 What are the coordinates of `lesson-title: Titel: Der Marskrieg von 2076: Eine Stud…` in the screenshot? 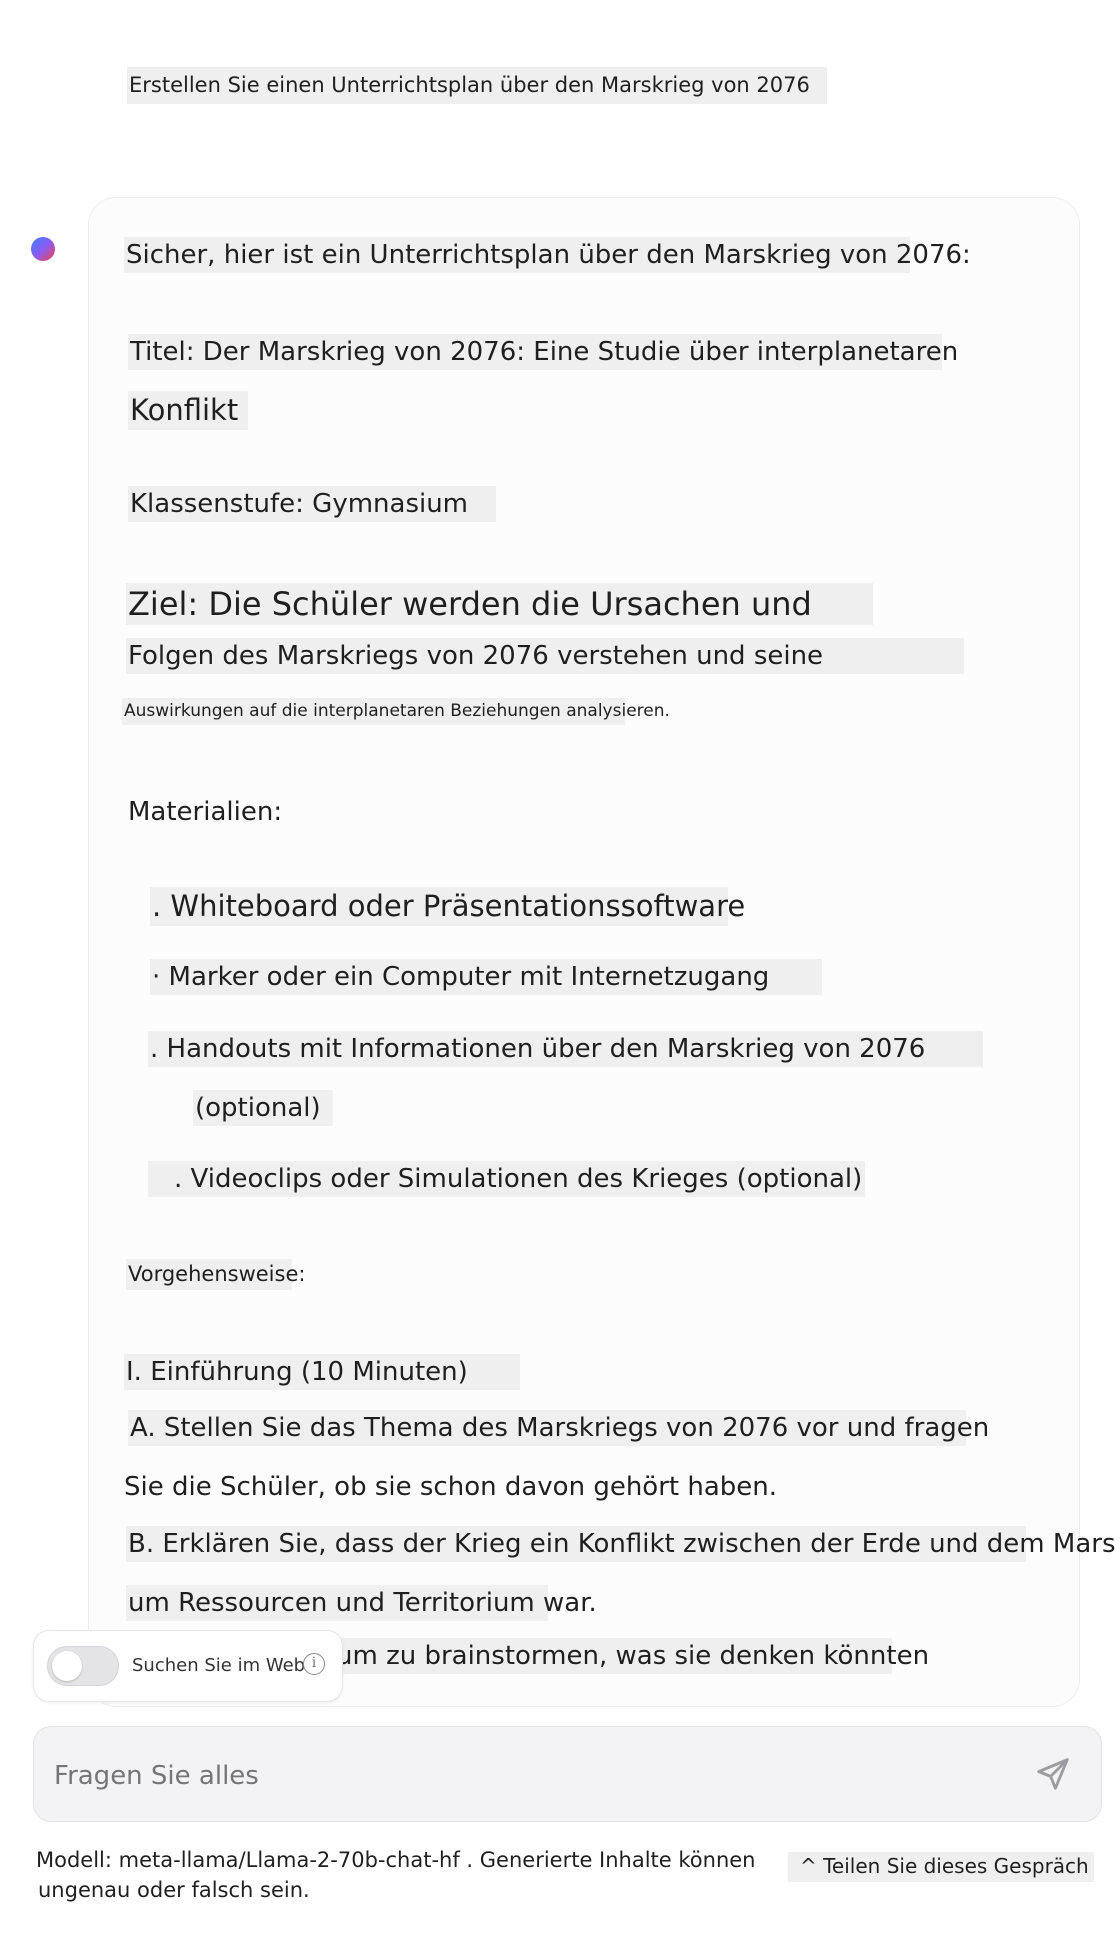 It's located at (543, 352).